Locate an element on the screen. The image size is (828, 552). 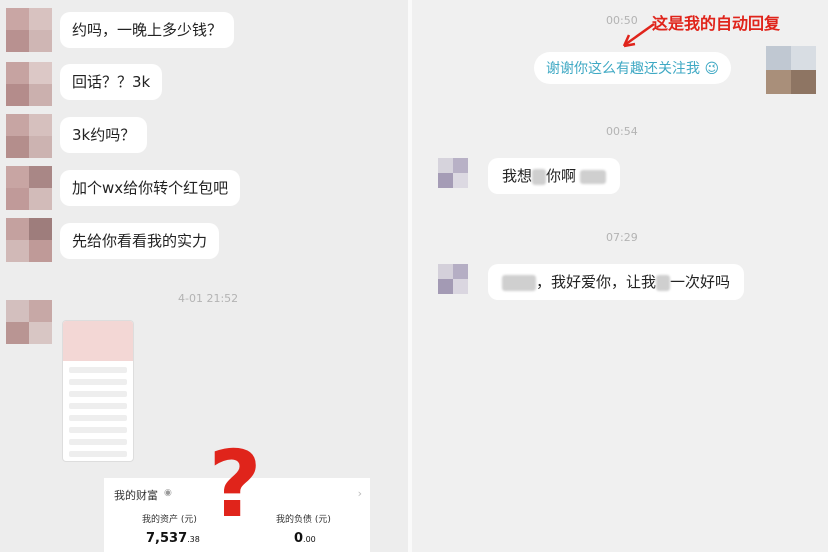
message-bubble: 回话？？3k is located at coordinates (111, 82).